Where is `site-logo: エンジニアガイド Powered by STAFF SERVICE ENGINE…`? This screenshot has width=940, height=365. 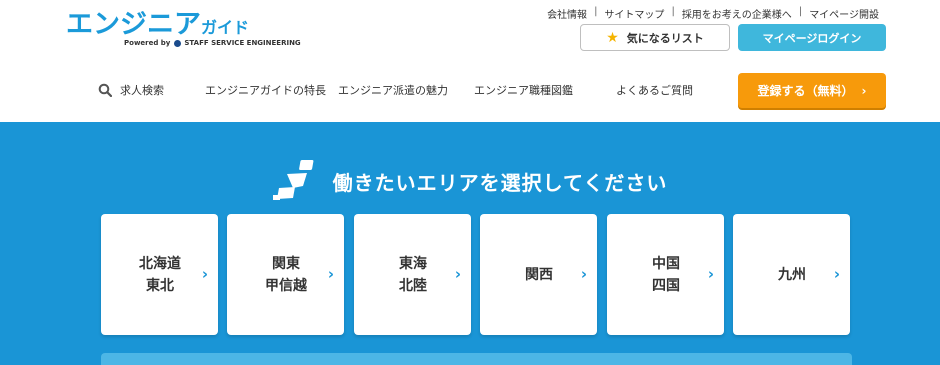 site-logo: エンジニアガイド Powered by STAFF SERVICE ENGINE… is located at coordinates (183, 31).